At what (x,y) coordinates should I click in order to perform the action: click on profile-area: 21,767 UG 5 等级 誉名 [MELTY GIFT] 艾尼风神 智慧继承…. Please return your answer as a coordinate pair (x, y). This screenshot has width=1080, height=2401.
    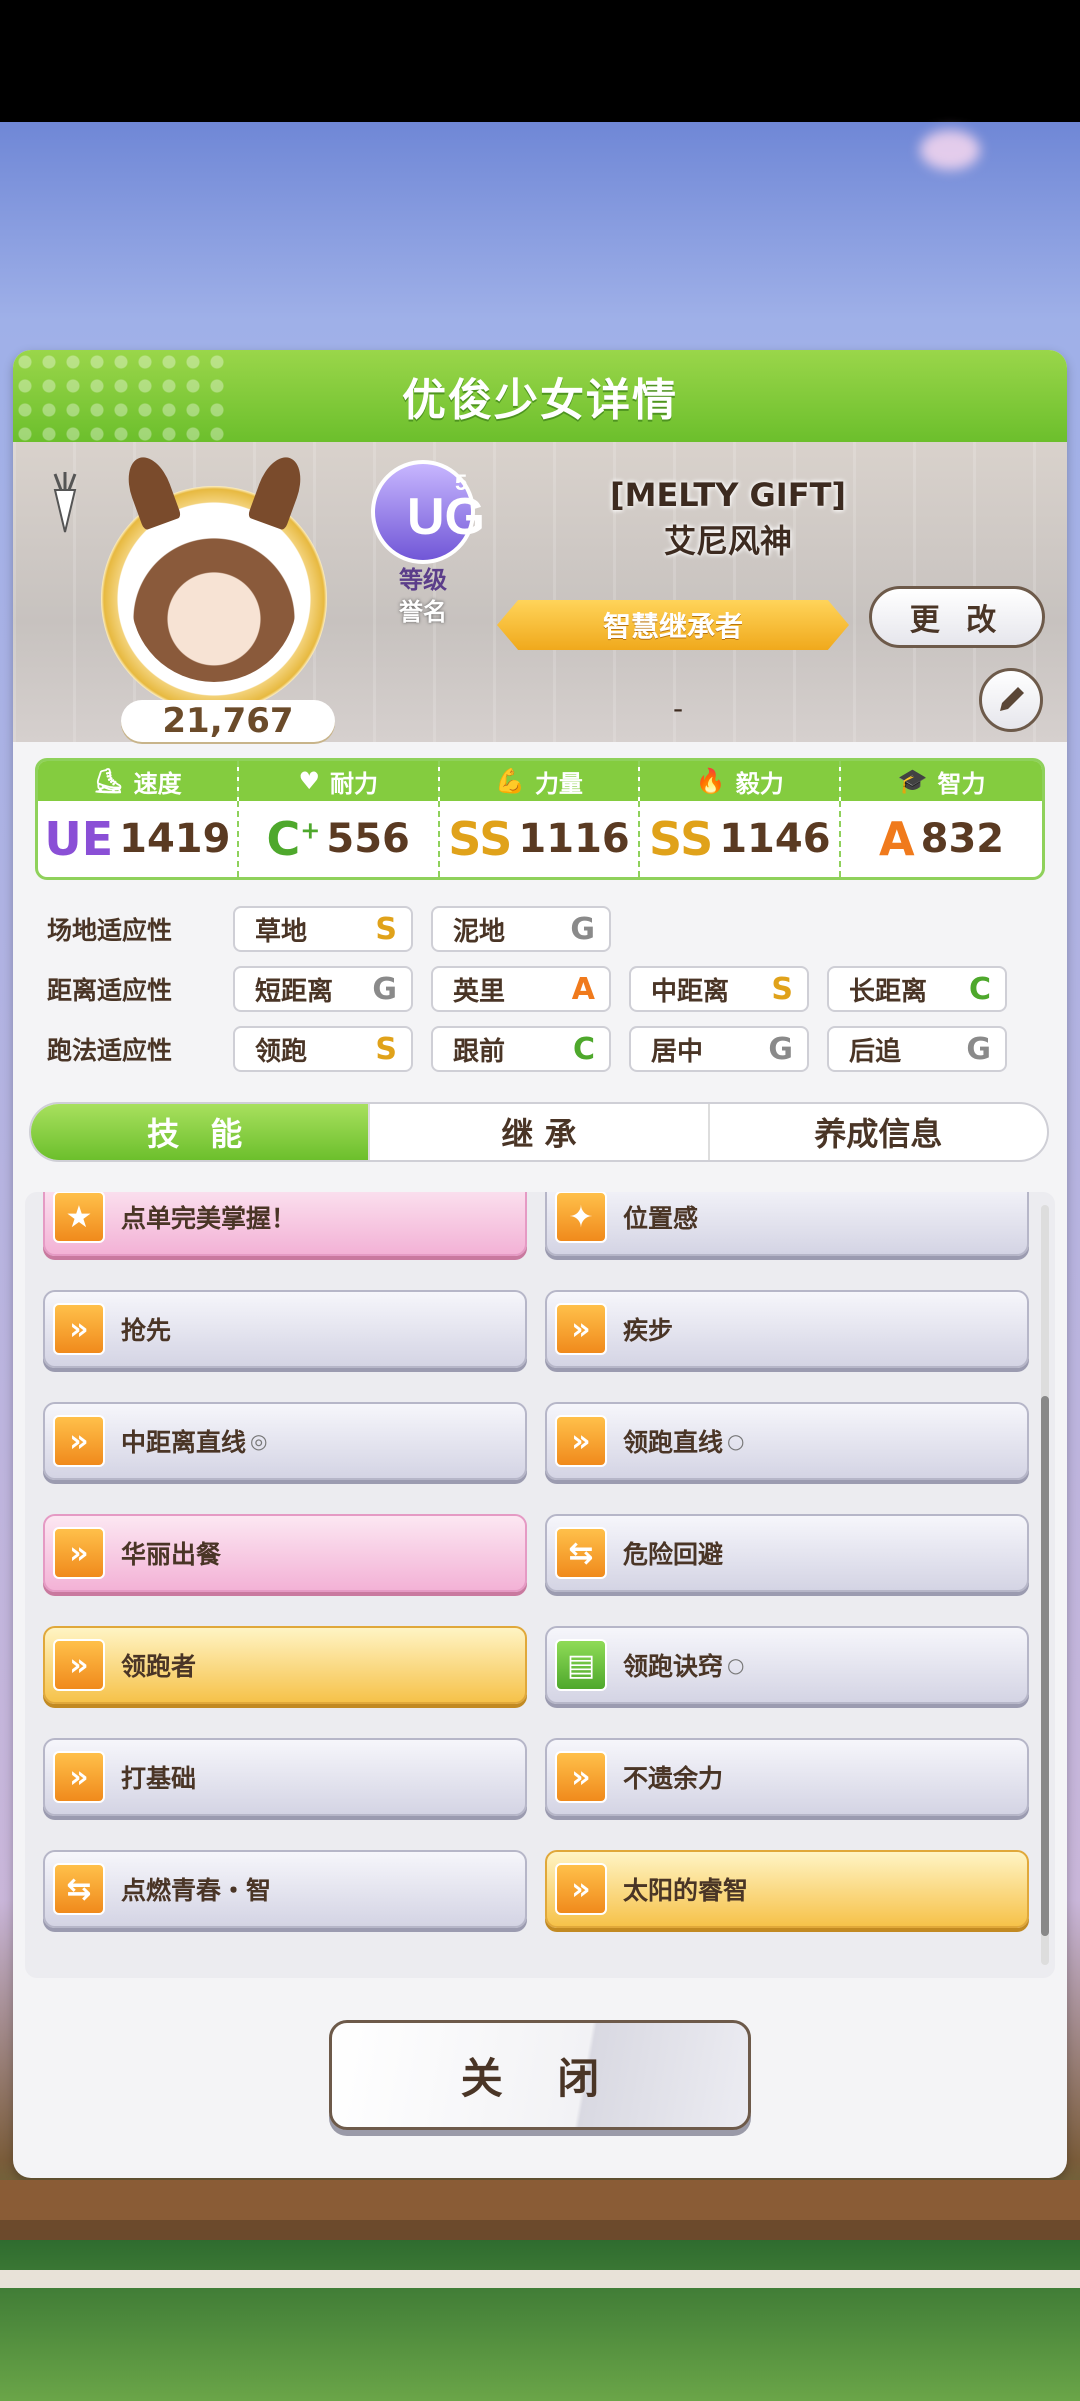
    Looking at the image, I should click on (540, 592).